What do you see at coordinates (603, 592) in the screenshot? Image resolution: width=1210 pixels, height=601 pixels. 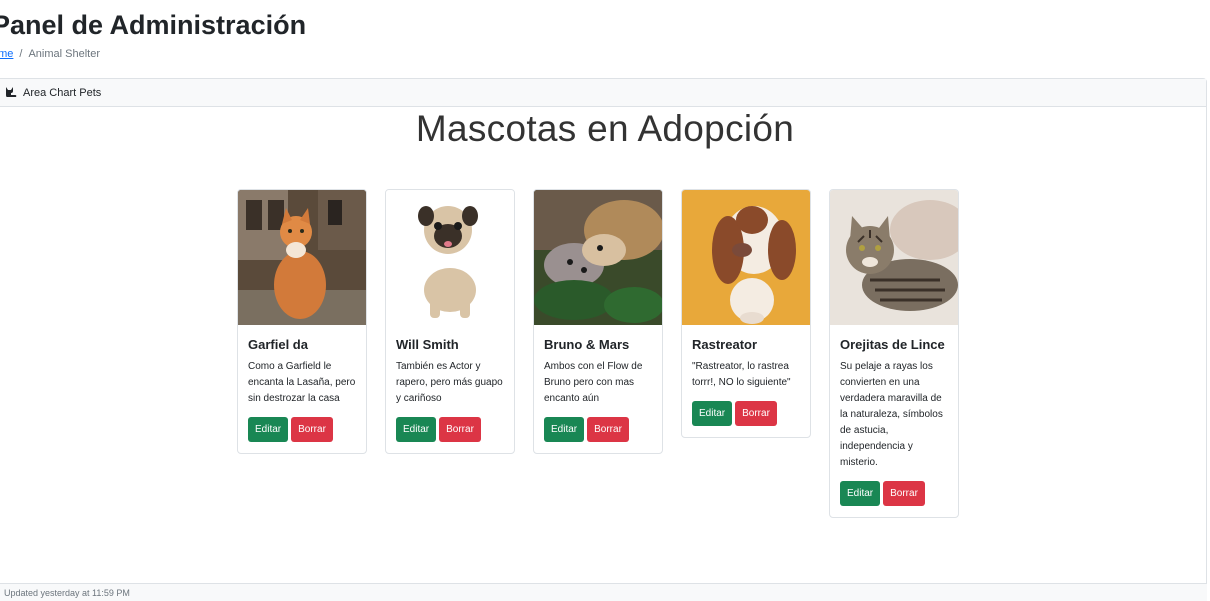 I see `panel-footer: Updated yesterday at 11:59 PM` at bounding box center [603, 592].